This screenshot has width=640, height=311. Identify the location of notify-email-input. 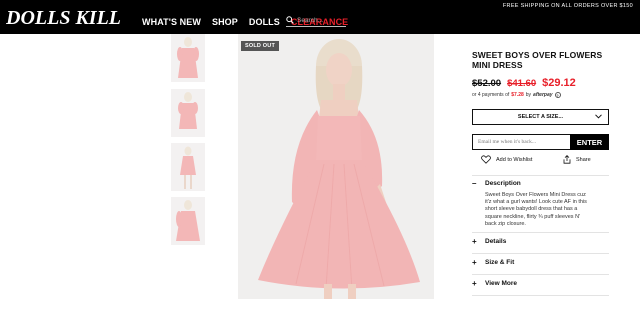
(521, 142).